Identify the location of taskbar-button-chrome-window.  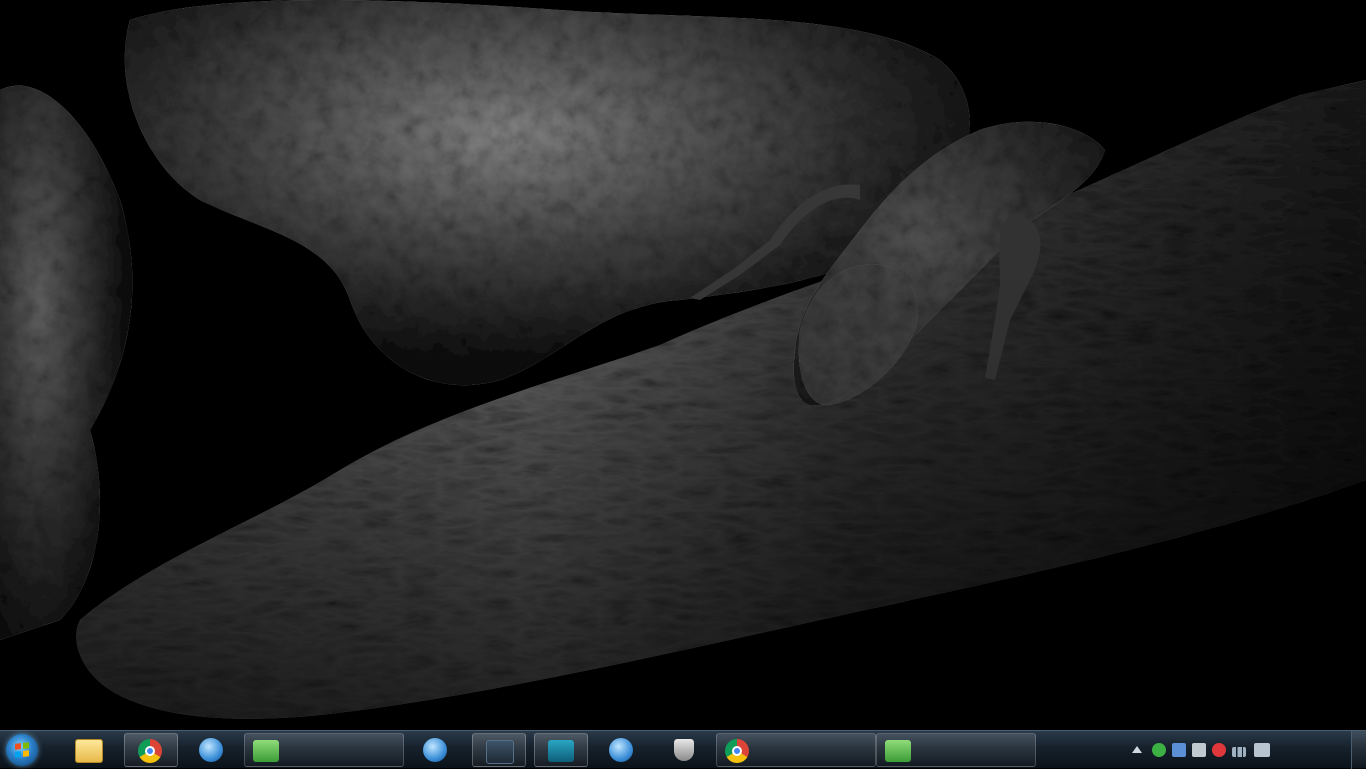
(796, 750).